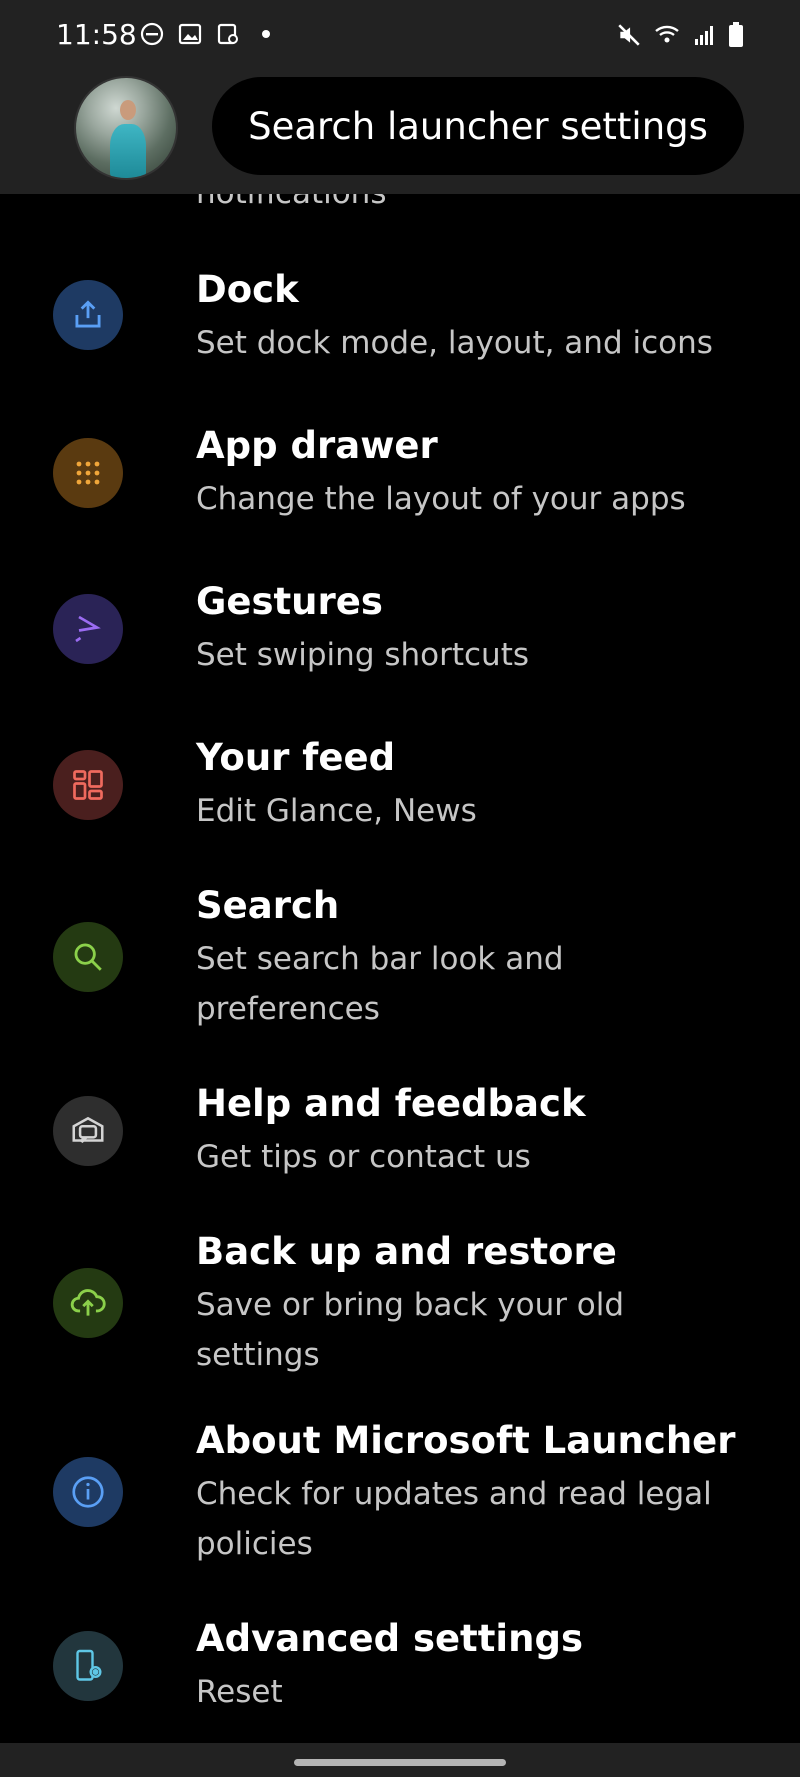  I want to click on cloud-upload-icon, so click(88, 1303).